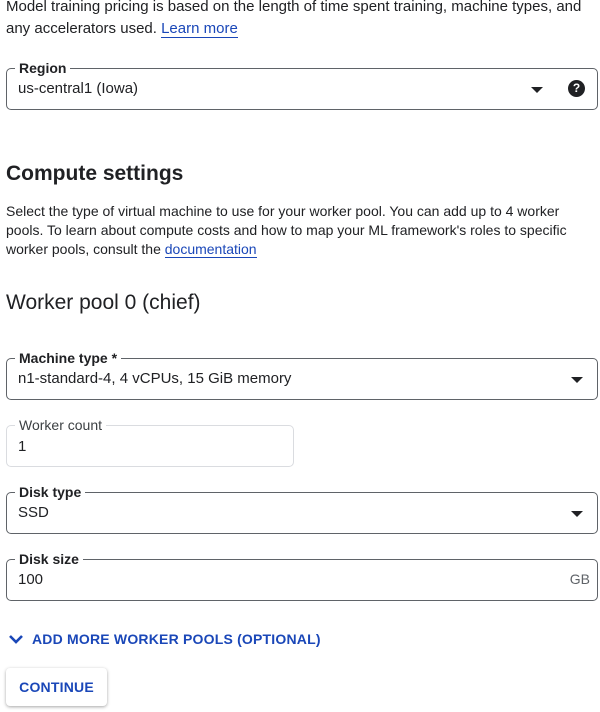  I want to click on disk-size-input: Disk size 100 GB, so click(302, 575).